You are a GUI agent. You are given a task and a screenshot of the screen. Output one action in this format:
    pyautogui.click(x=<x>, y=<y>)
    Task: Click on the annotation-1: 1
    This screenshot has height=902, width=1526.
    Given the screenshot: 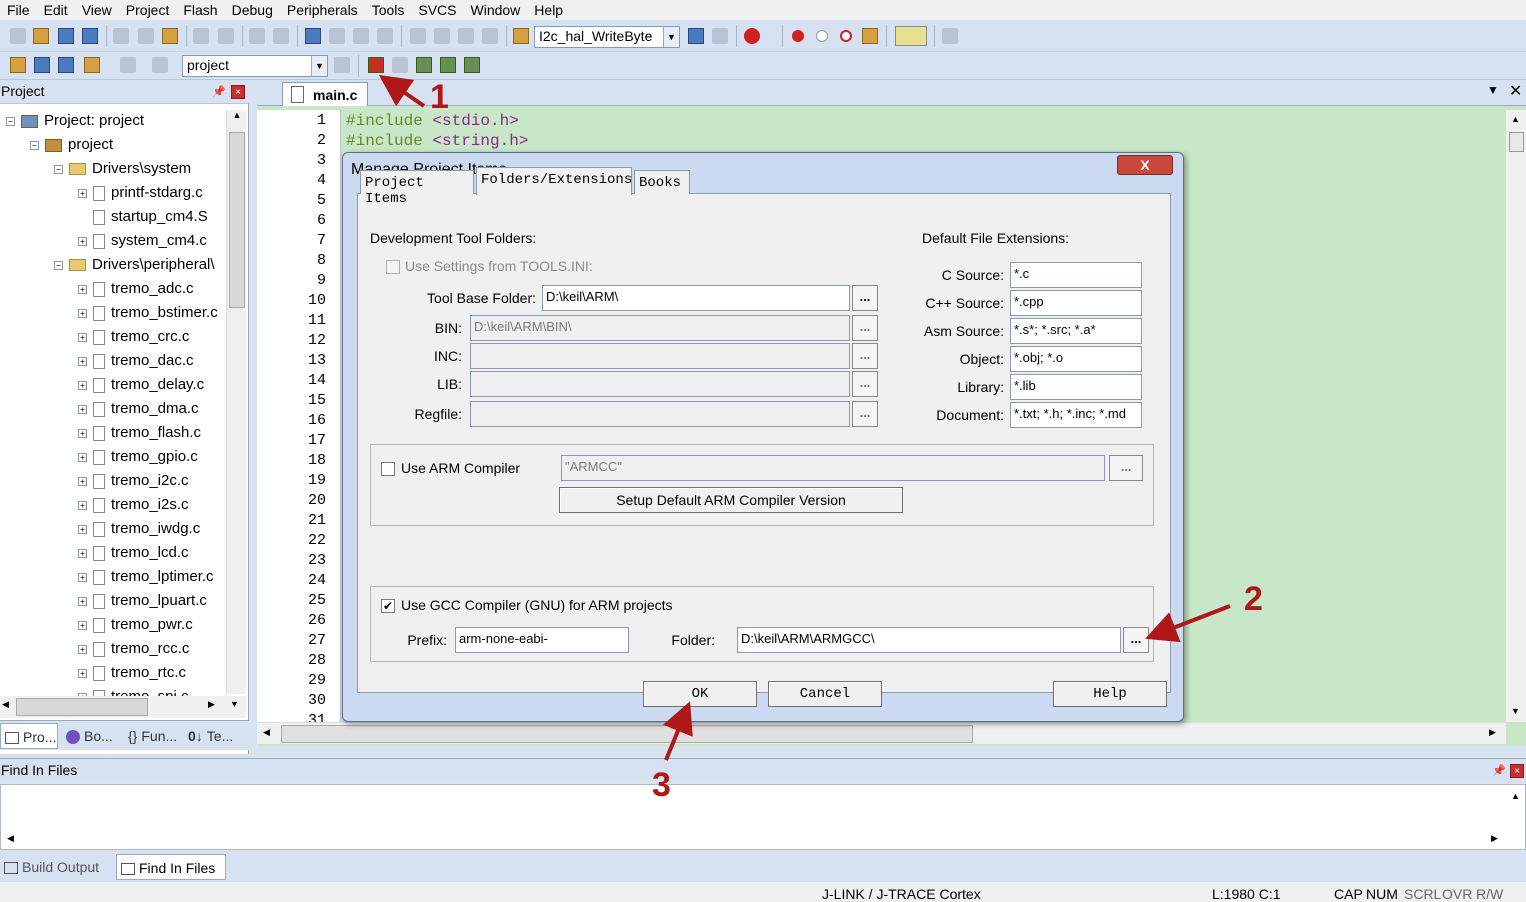 What is the action you would take?
    pyautogui.click(x=439, y=97)
    